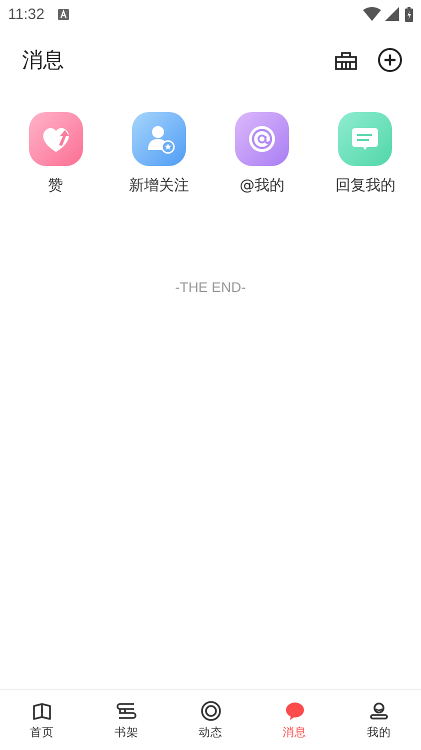  I want to click on shortcut-button: 赞, so click(56, 153).